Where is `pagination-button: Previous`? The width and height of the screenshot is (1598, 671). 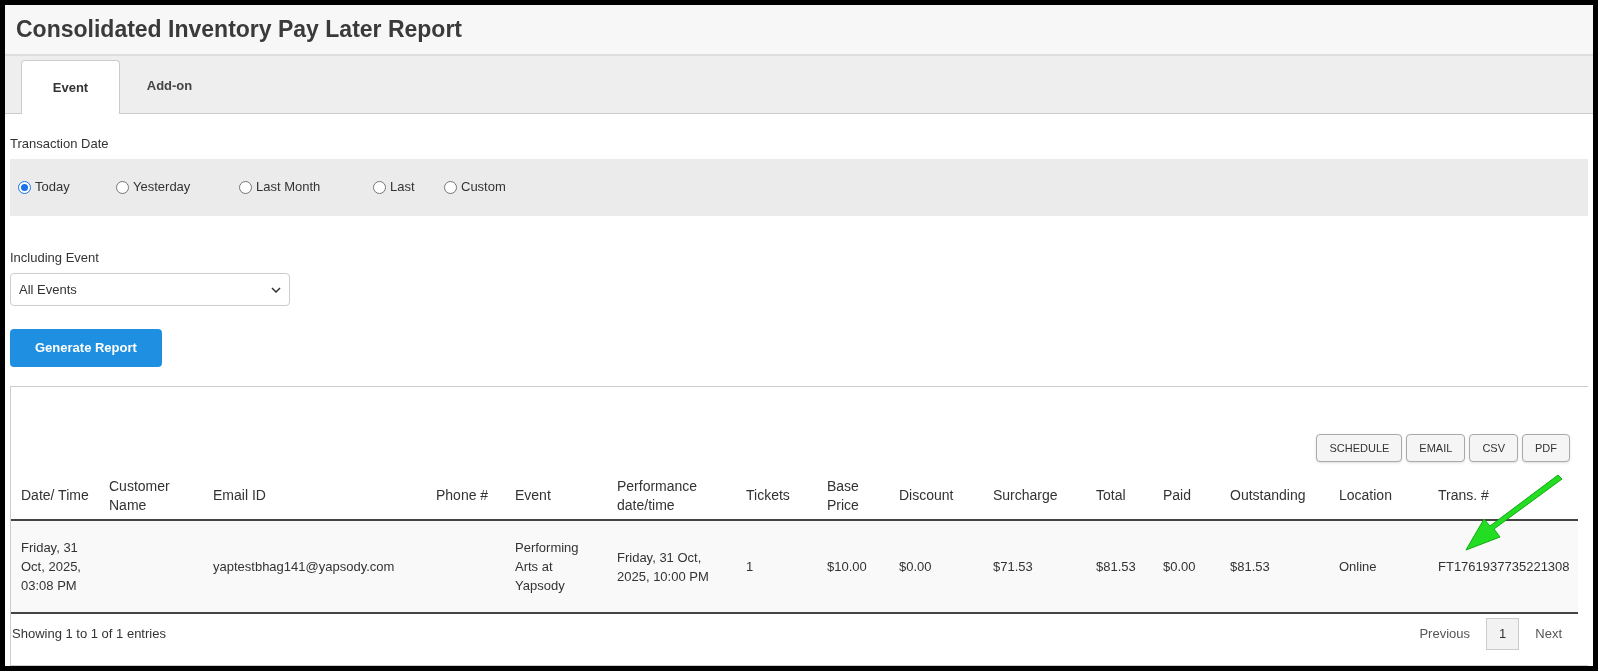
pagination-button: Previous is located at coordinates (1445, 634).